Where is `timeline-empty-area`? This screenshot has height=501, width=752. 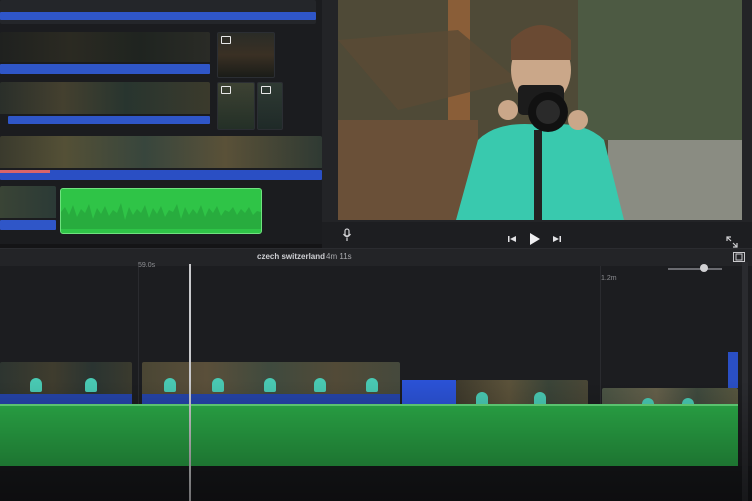
timeline-empty-area is located at coordinates (376, 483).